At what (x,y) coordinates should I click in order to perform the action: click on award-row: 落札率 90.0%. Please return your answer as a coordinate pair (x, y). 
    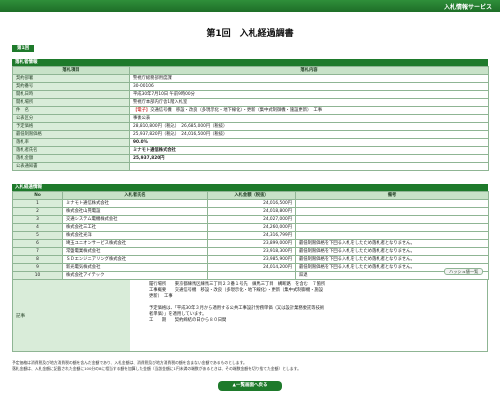
    Looking at the image, I should click on (250, 142).